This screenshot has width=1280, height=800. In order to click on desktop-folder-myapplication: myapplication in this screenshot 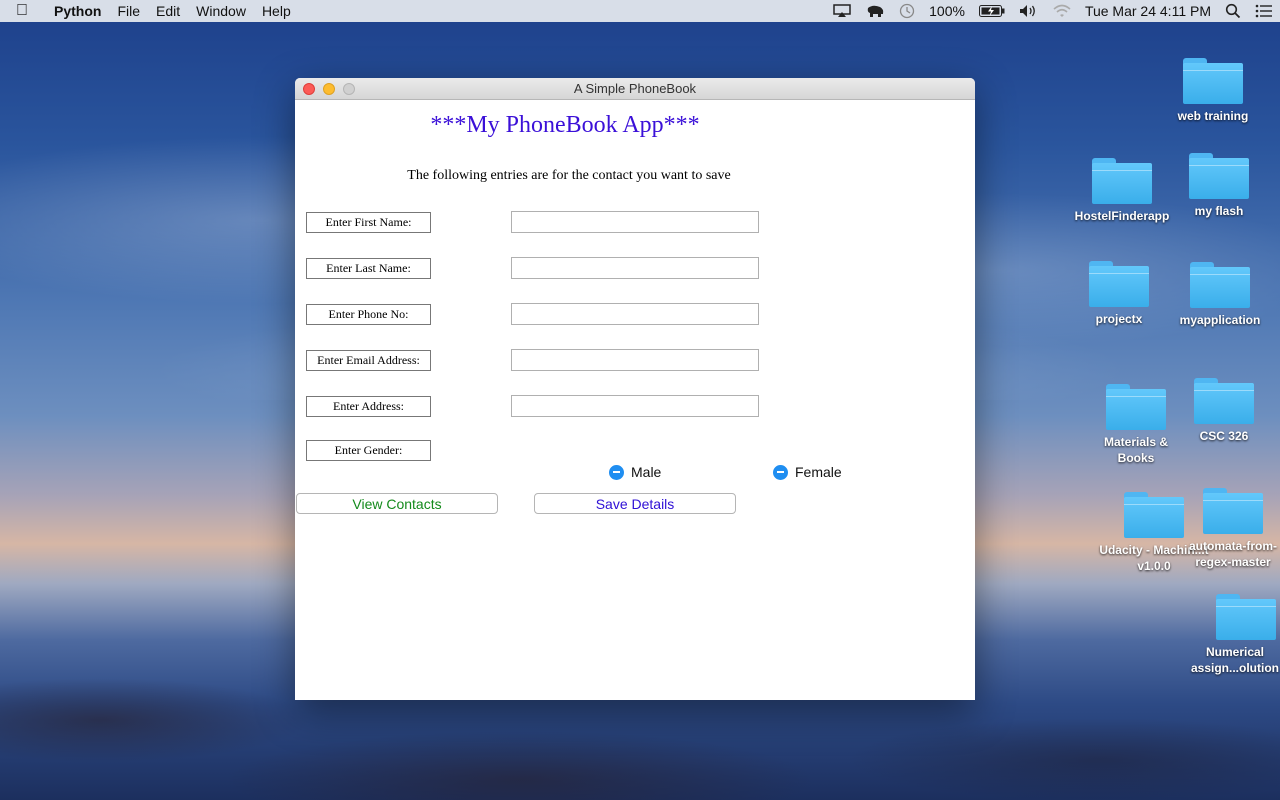, I will do `click(1220, 295)`.